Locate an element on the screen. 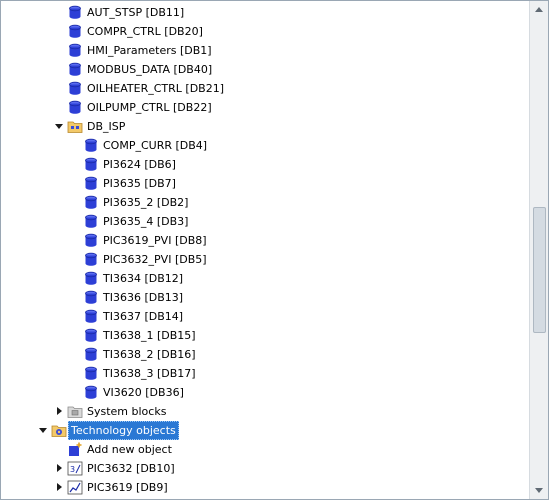 The width and height of the screenshot is (549, 500). tree-folder-system-blocks: System blocks is located at coordinates (264, 411).